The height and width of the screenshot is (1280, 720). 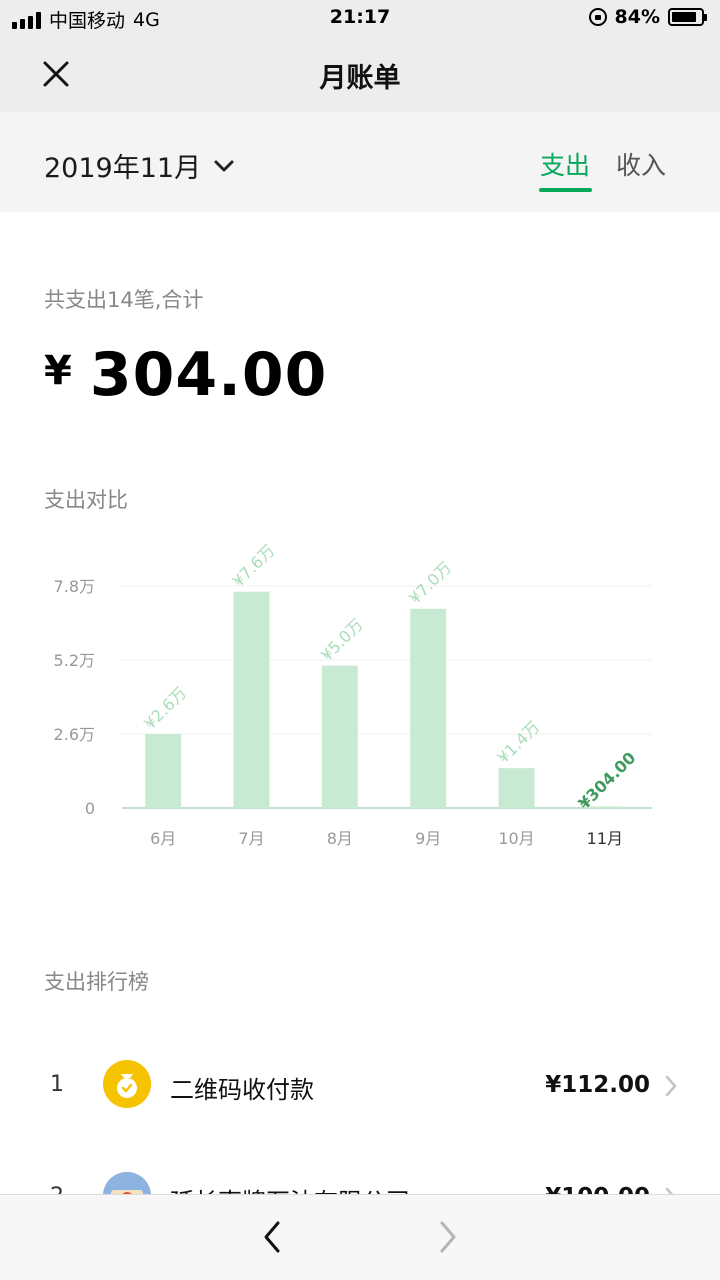 I want to click on battery-icon, so click(x=687, y=17).